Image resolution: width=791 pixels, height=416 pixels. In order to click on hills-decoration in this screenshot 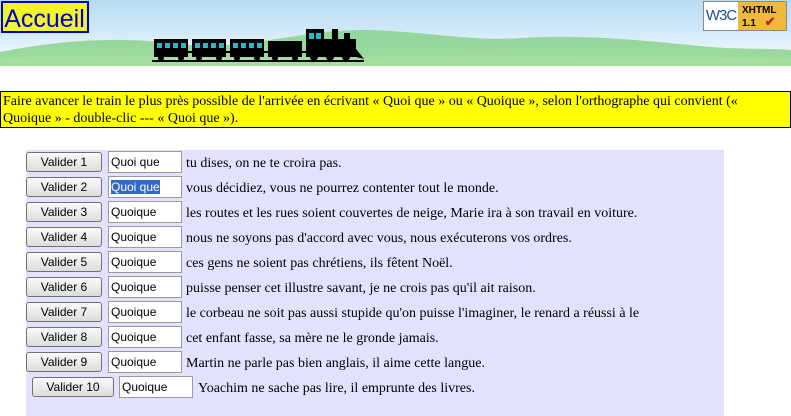, I will do `click(395, 48)`.